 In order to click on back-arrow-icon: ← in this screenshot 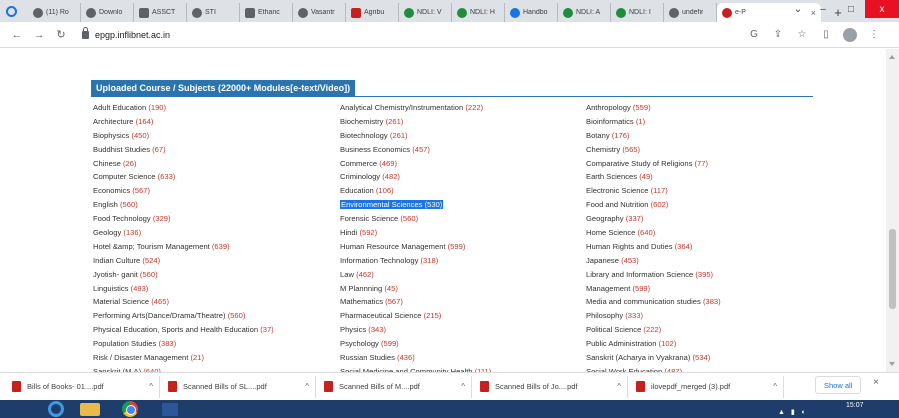, I will do `click(17, 35)`.